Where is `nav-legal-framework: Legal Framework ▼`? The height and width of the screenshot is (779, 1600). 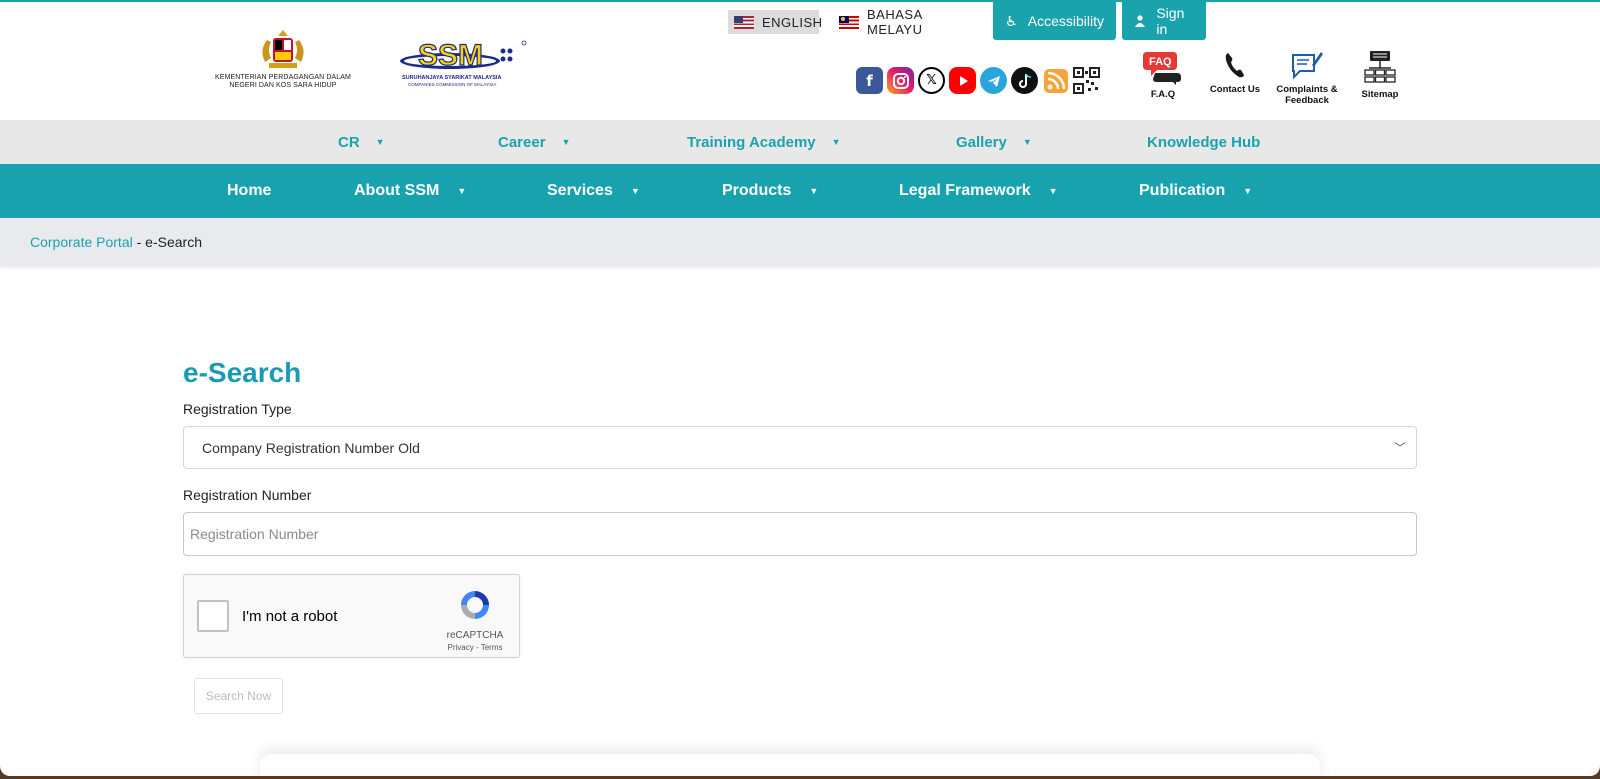
nav-legal-framework: Legal Framework ▼ is located at coordinates (978, 191).